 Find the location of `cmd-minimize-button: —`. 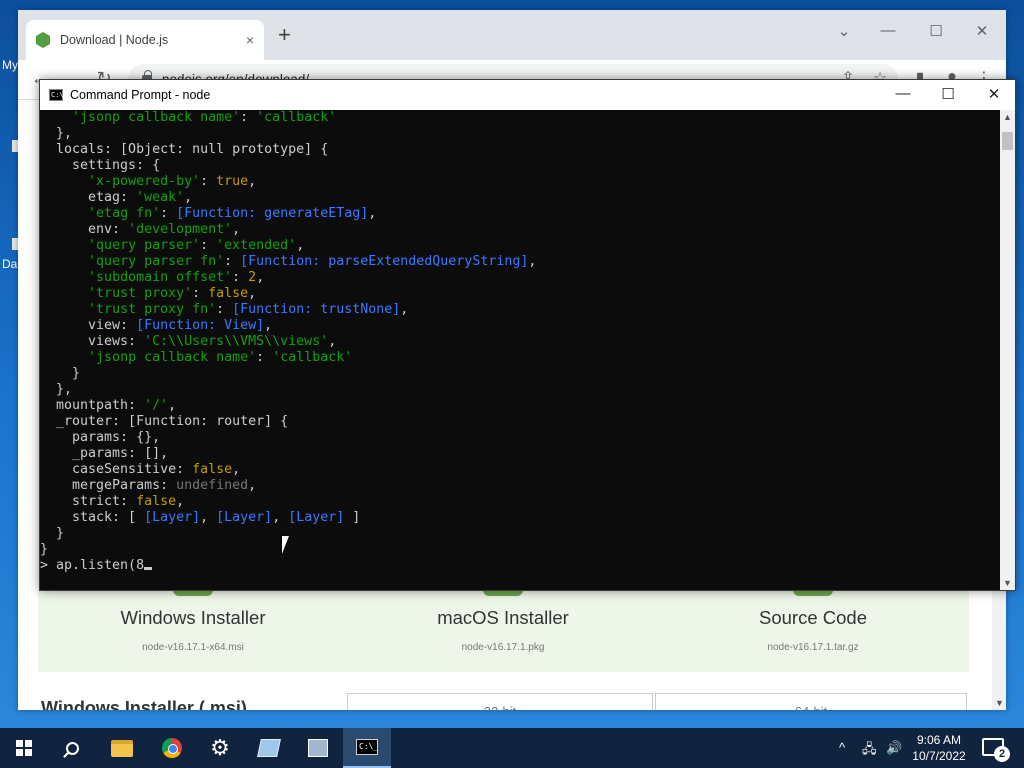

cmd-minimize-button: — is located at coordinates (903, 93).